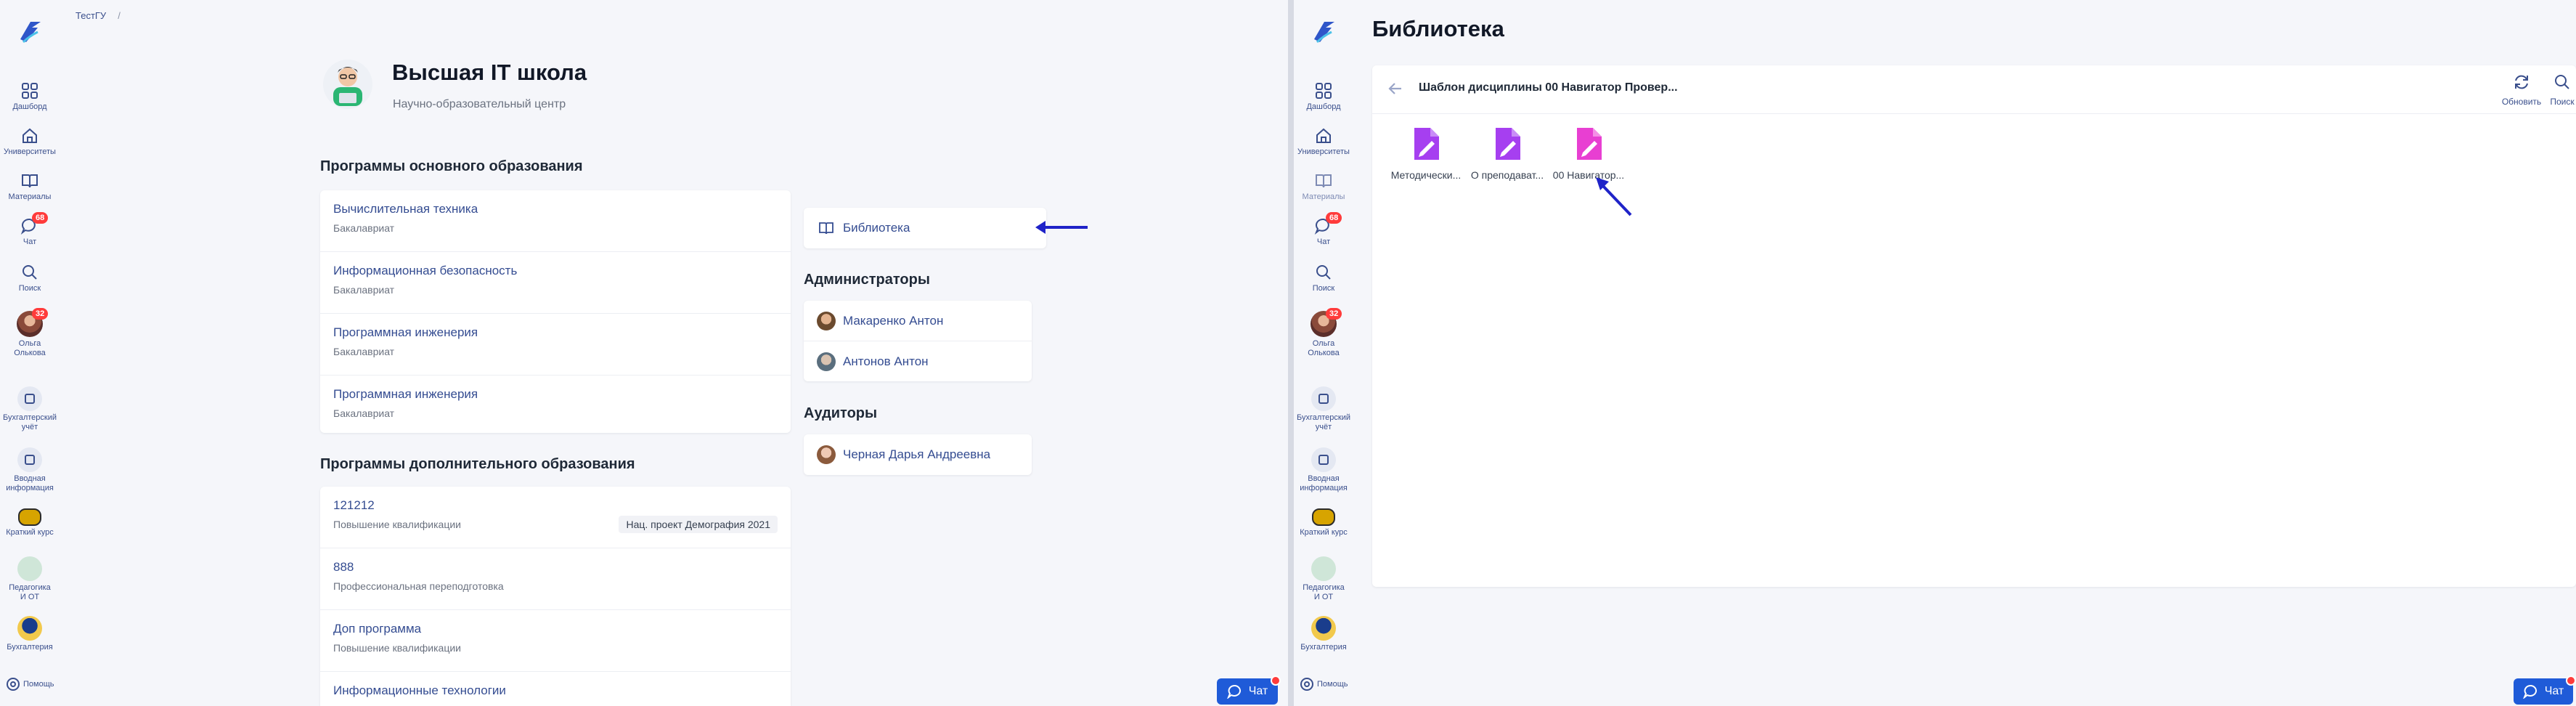 The width and height of the screenshot is (2576, 706). Describe the element at coordinates (91, 15) in the screenshot. I see `breadcrumb-org: ТестГУ` at that location.